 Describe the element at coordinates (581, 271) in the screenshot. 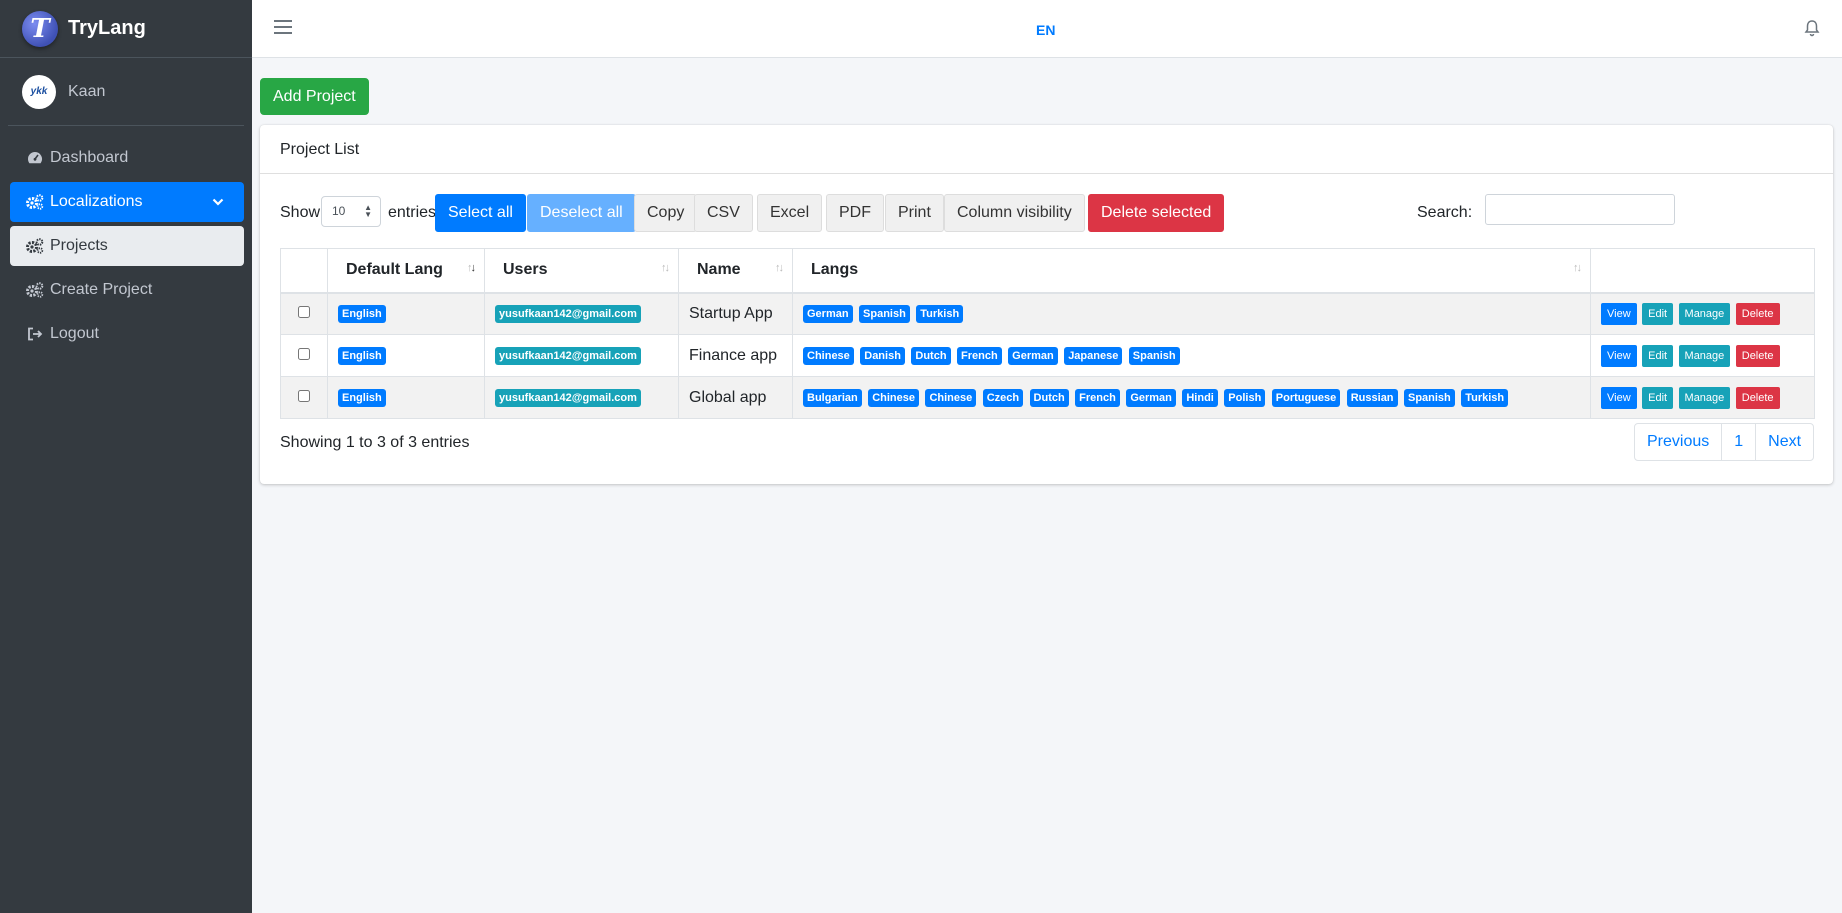

I see `column-header-users: Users ↑↓` at that location.